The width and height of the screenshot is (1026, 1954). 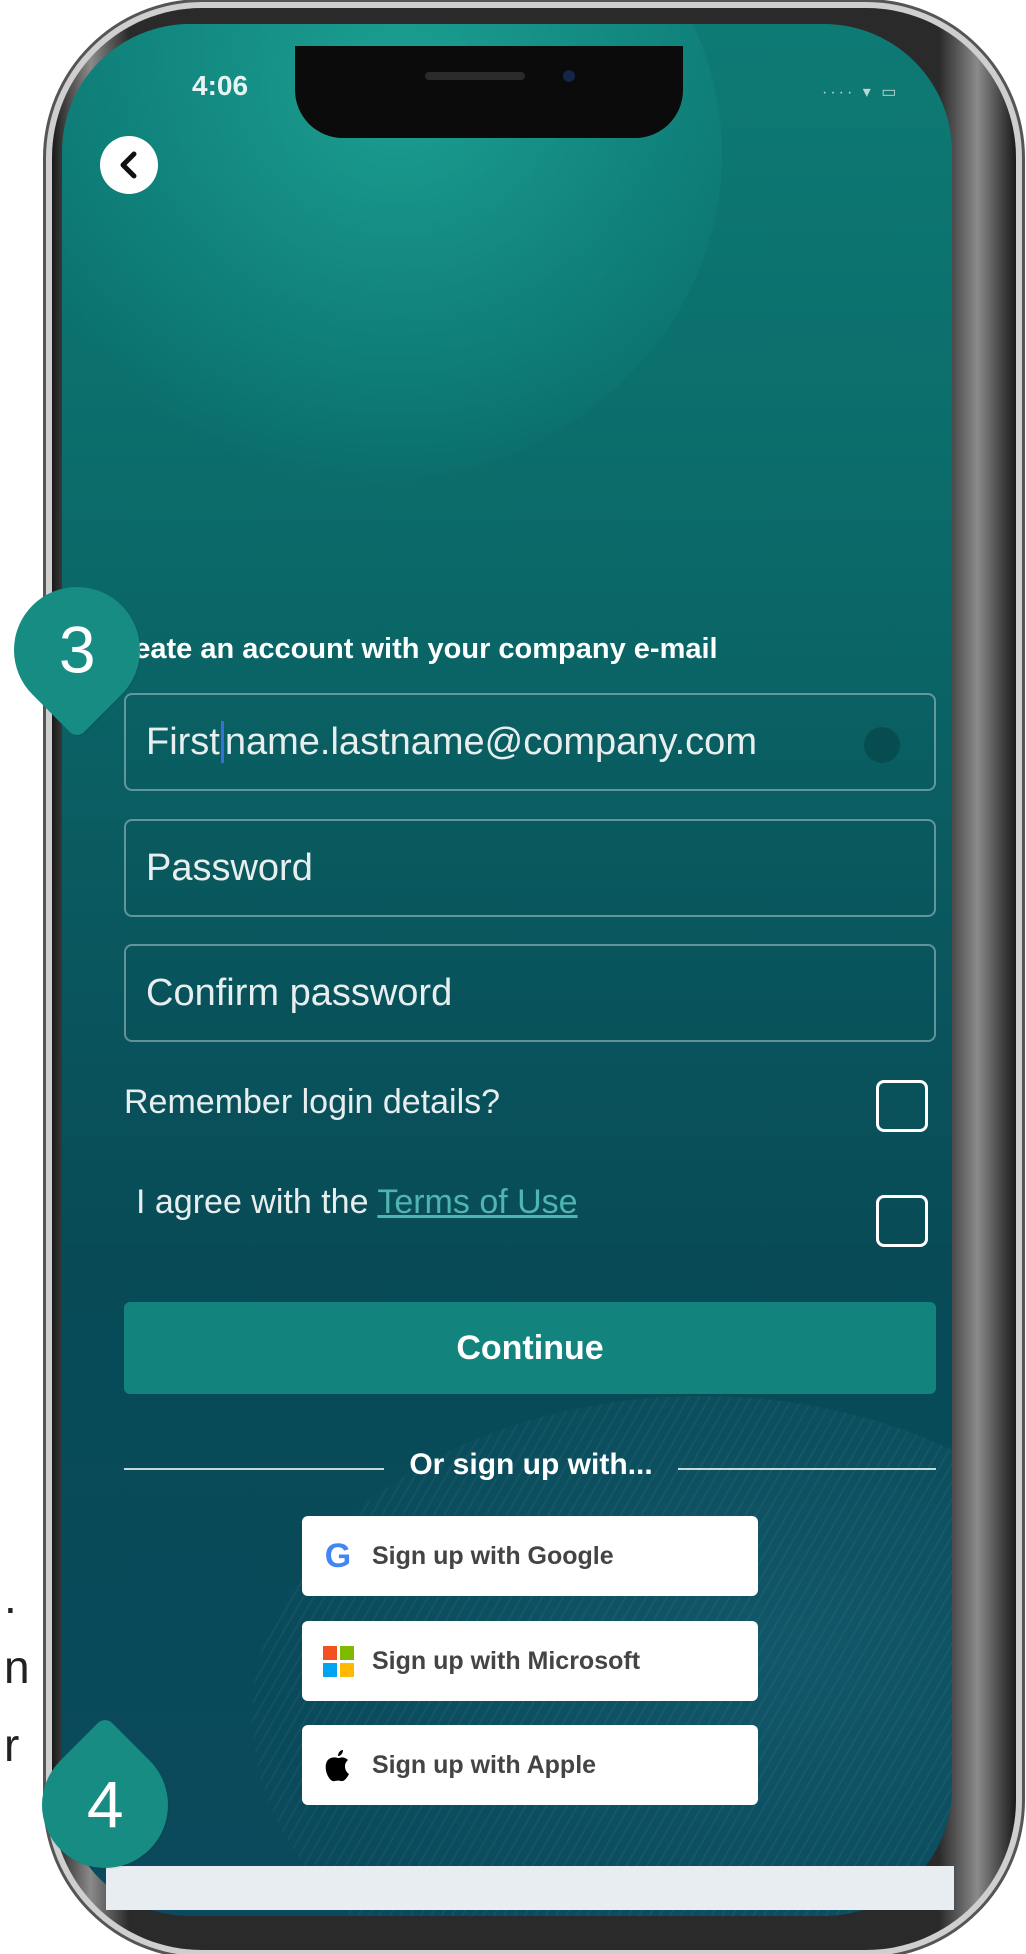 What do you see at coordinates (530, 1348) in the screenshot?
I see `continue-button: Continue` at bounding box center [530, 1348].